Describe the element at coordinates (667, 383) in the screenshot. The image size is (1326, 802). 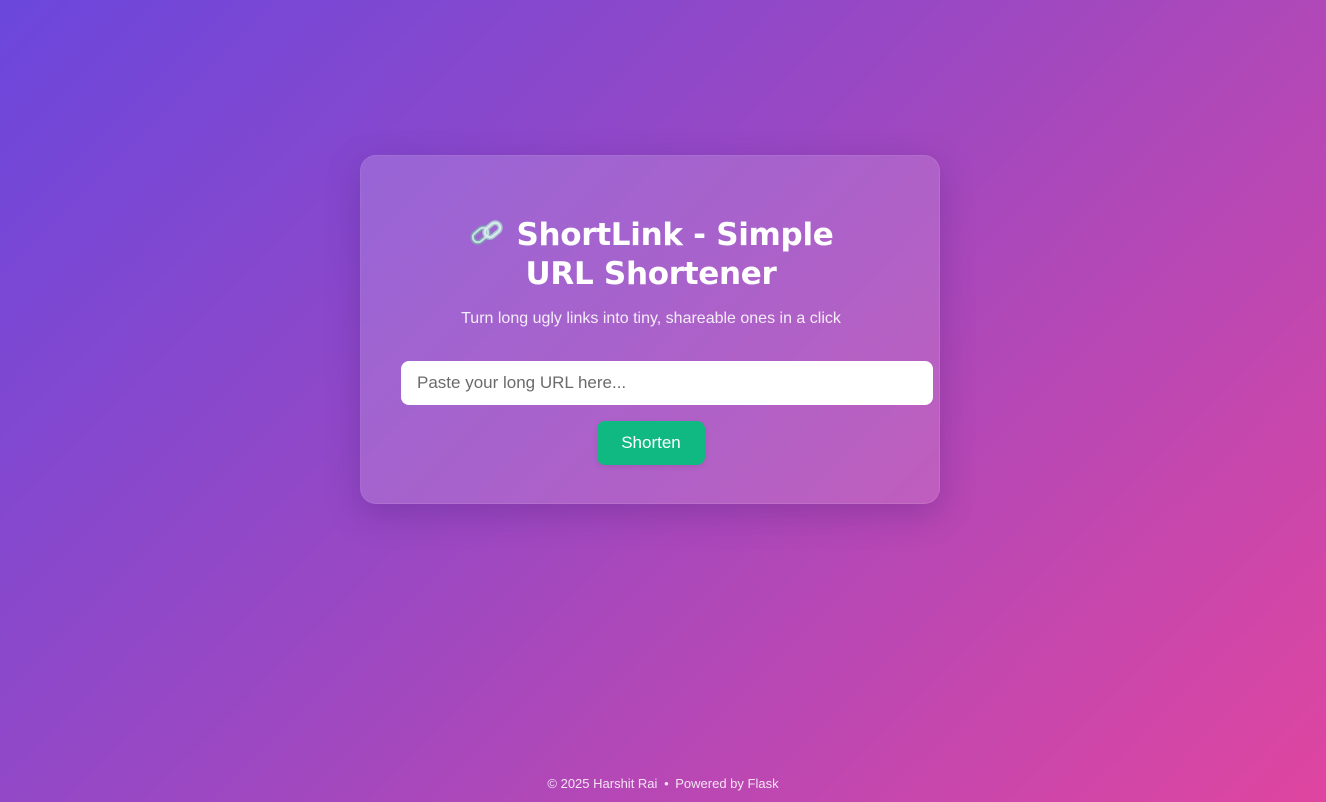
I see `url-input` at that location.